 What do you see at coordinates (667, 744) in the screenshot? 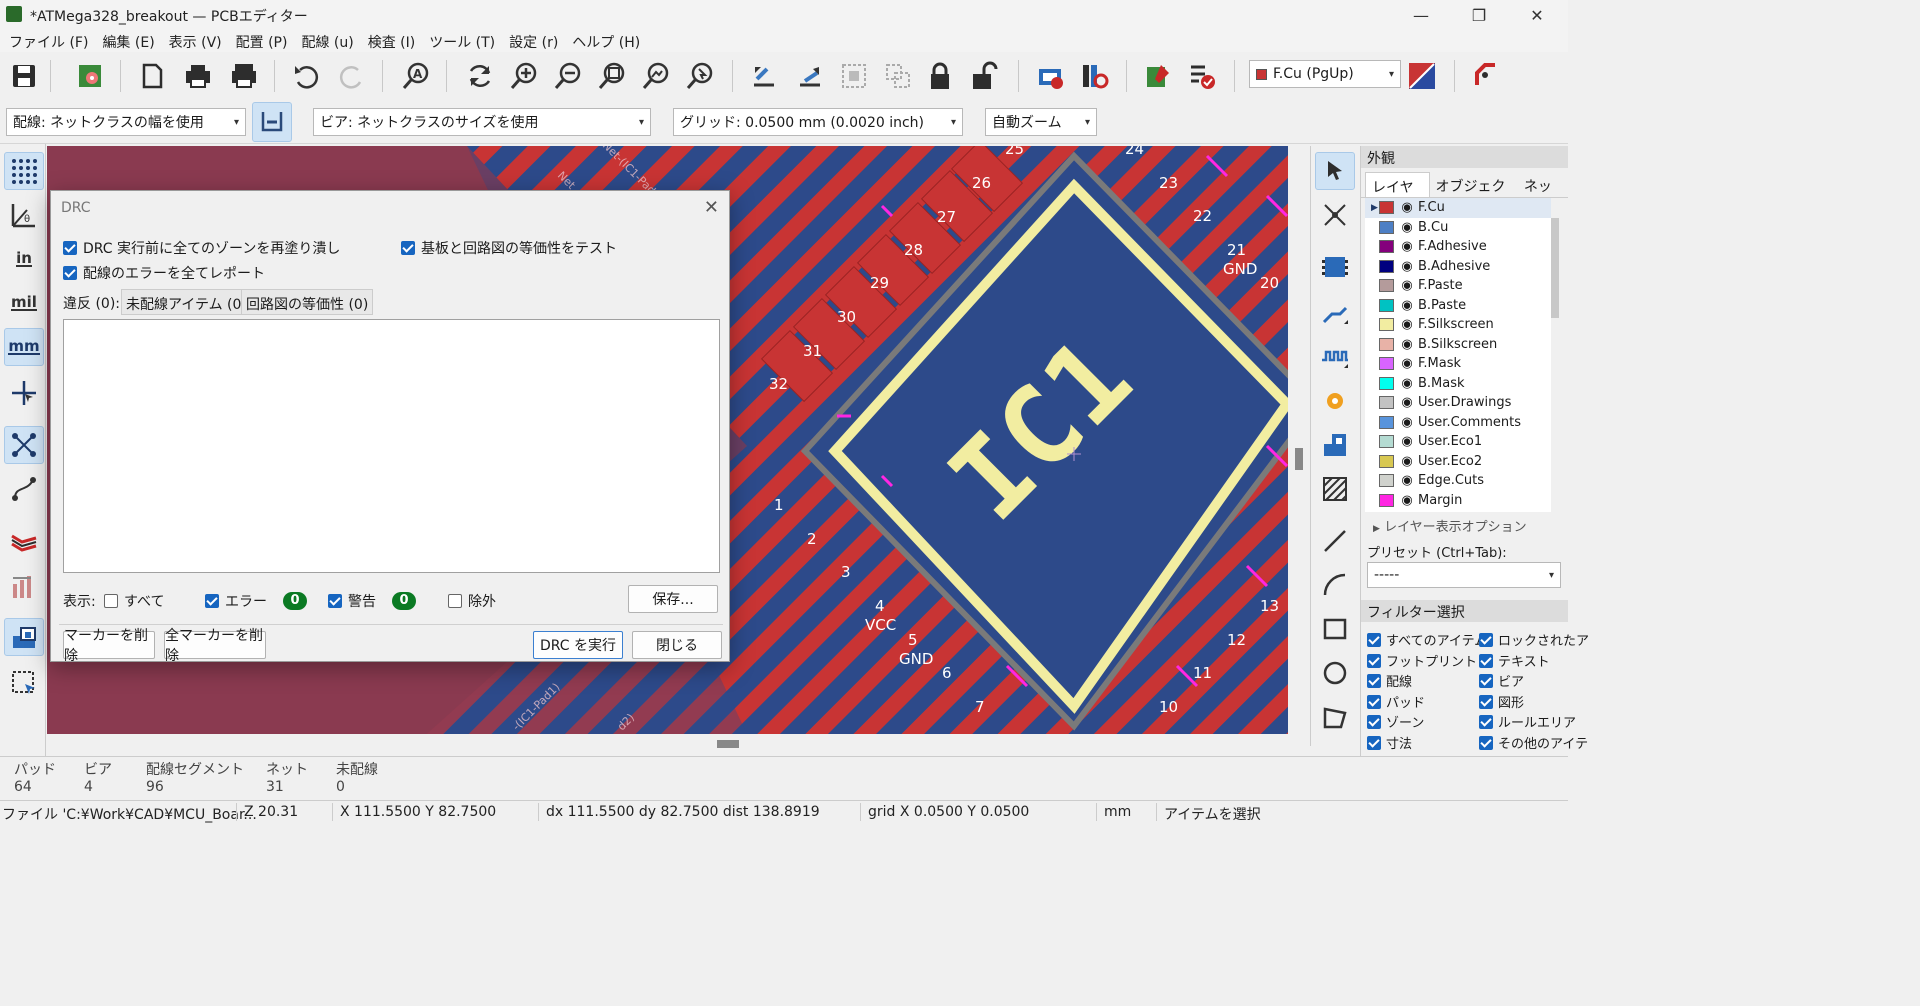
I see `horizontal-scrollbar` at bounding box center [667, 744].